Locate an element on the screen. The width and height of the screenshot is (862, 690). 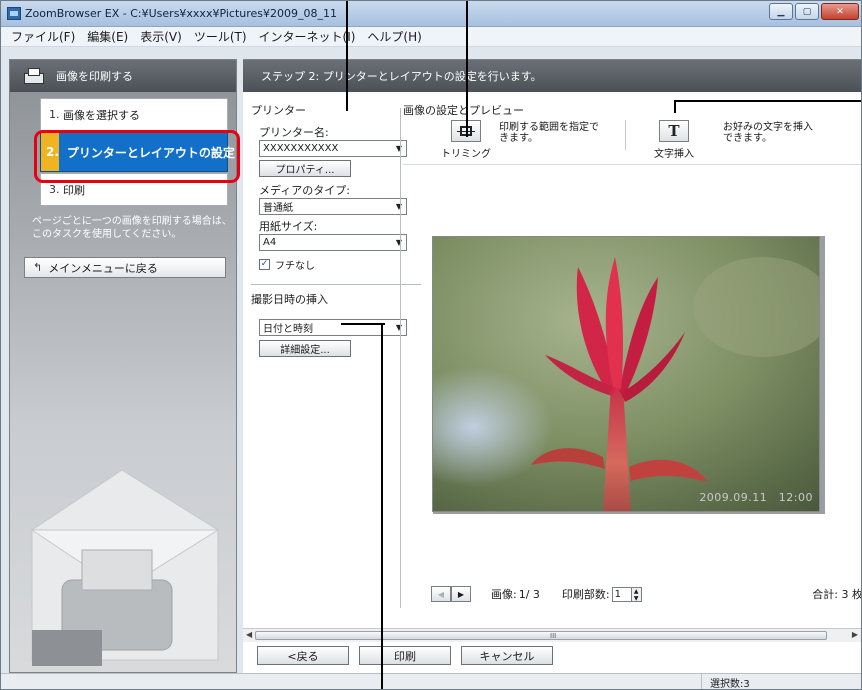
scroll-right-icon: ▶ is located at coordinates (855, 634).